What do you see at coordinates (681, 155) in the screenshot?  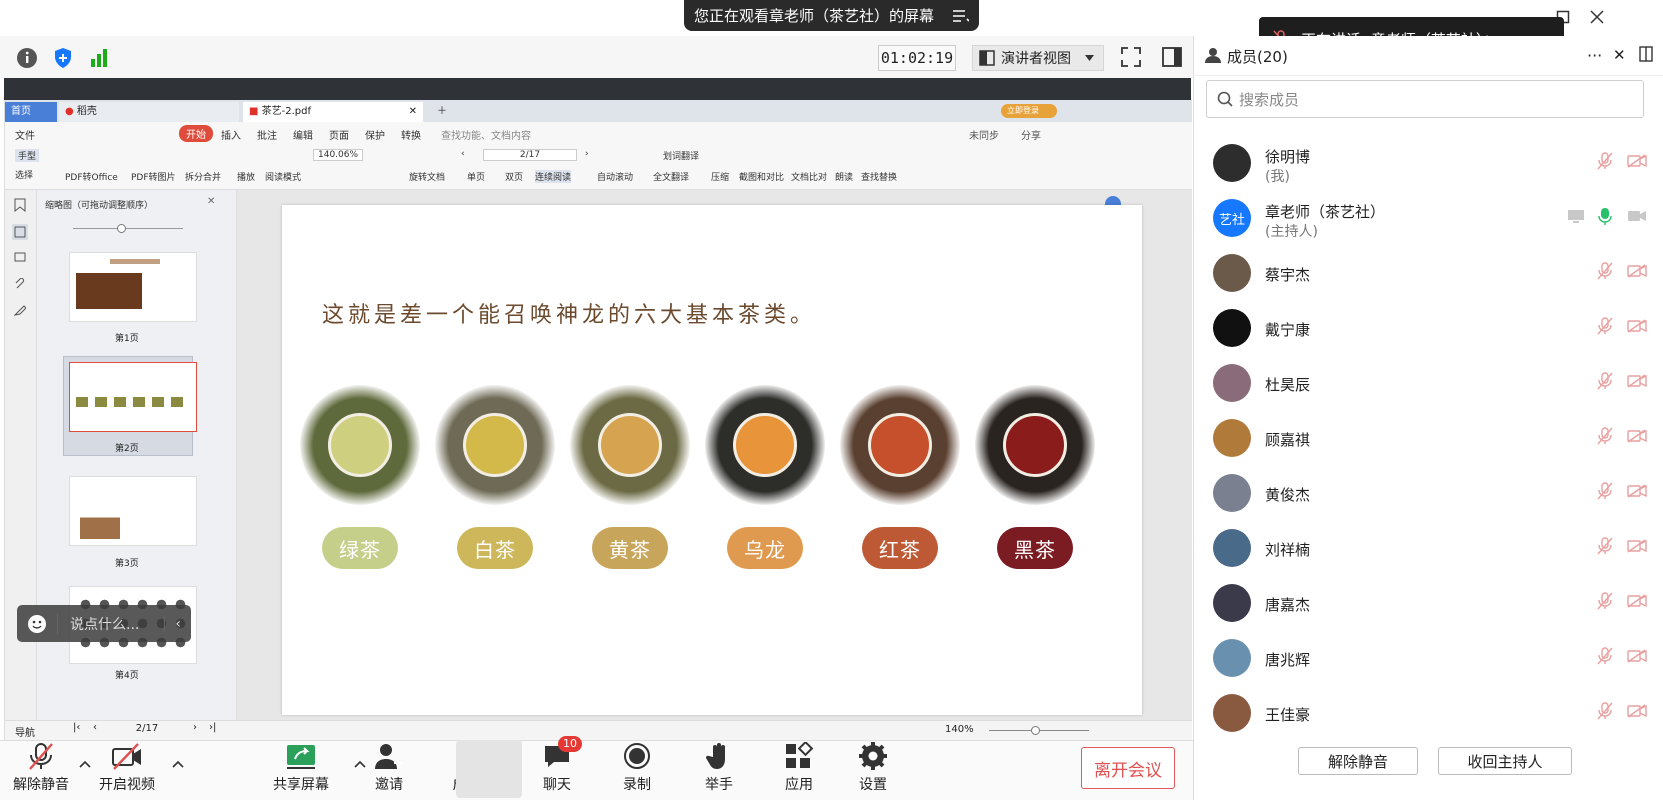 I see `tool-word-translate: 划词翻译` at bounding box center [681, 155].